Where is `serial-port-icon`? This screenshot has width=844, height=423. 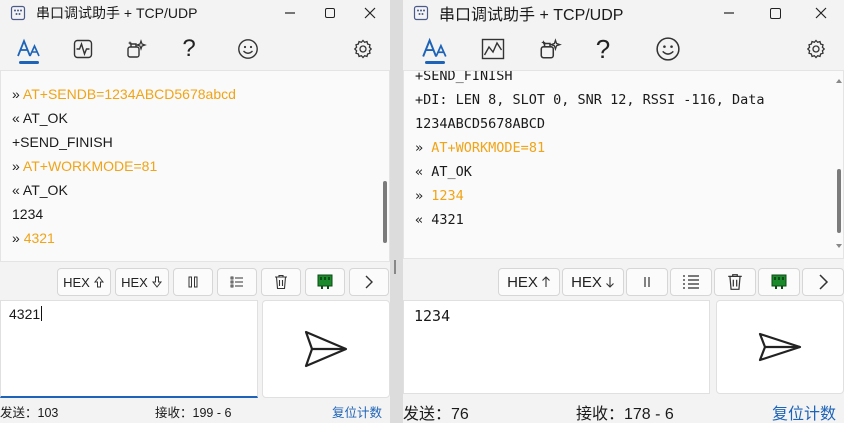 serial-port-icon is located at coordinates (325, 281).